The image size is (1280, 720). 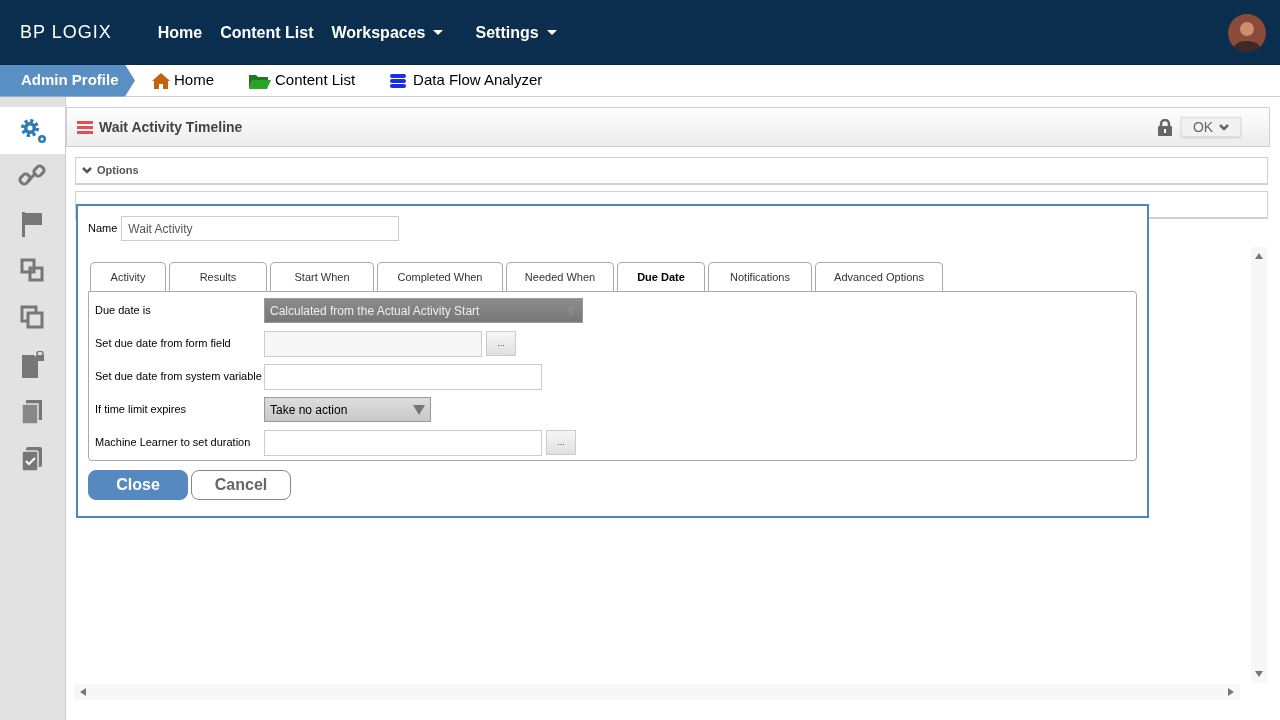 What do you see at coordinates (1259, 256) in the screenshot?
I see `up-arrow-icon` at bounding box center [1259, 256].